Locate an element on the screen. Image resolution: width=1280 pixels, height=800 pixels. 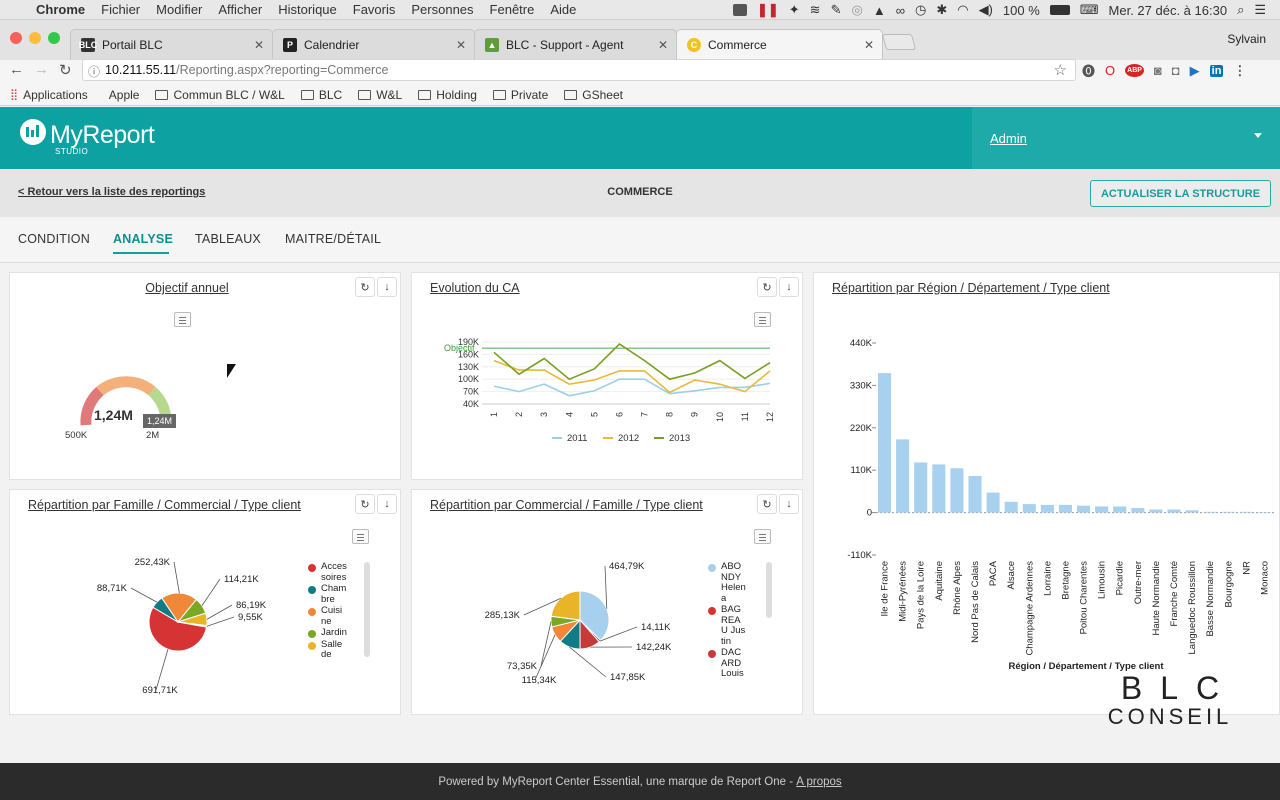
wifi-icon: ◠ is located at coordinates (962, 10).